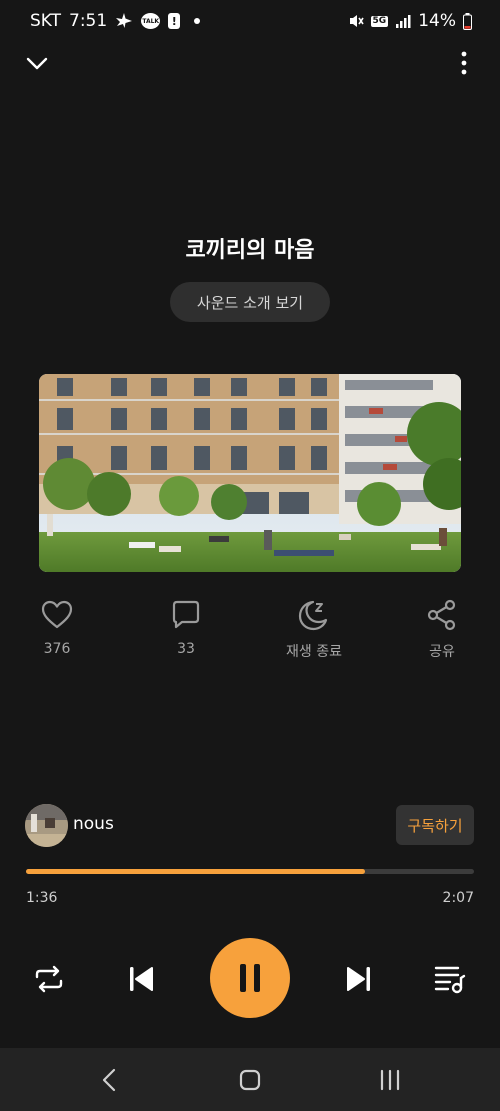  Describe the element at coordinates (467, 21) in the screenshot. I see `battery-icon` at that location.